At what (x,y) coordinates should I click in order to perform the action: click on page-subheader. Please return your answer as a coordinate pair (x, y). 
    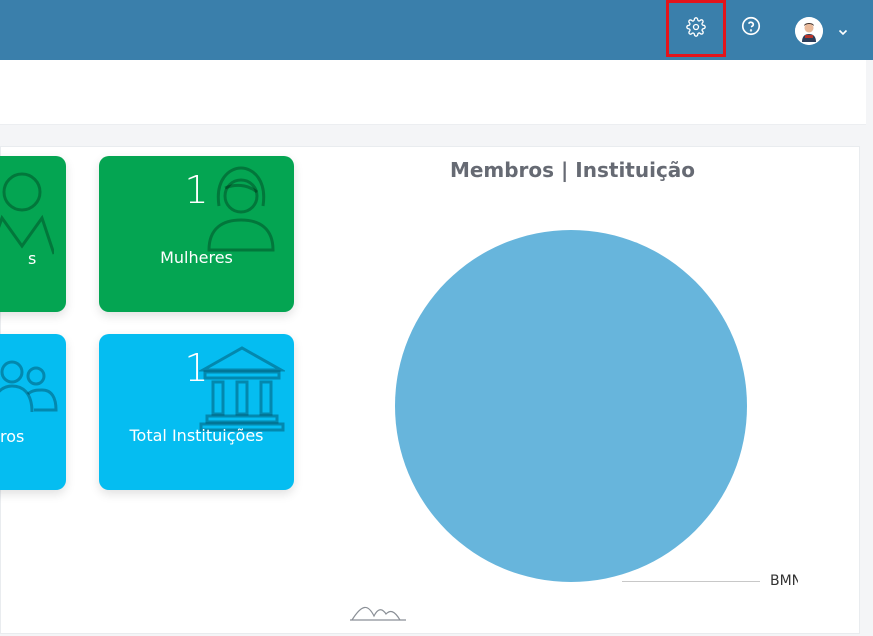
    Looking at the image, I should click on (433, 92).